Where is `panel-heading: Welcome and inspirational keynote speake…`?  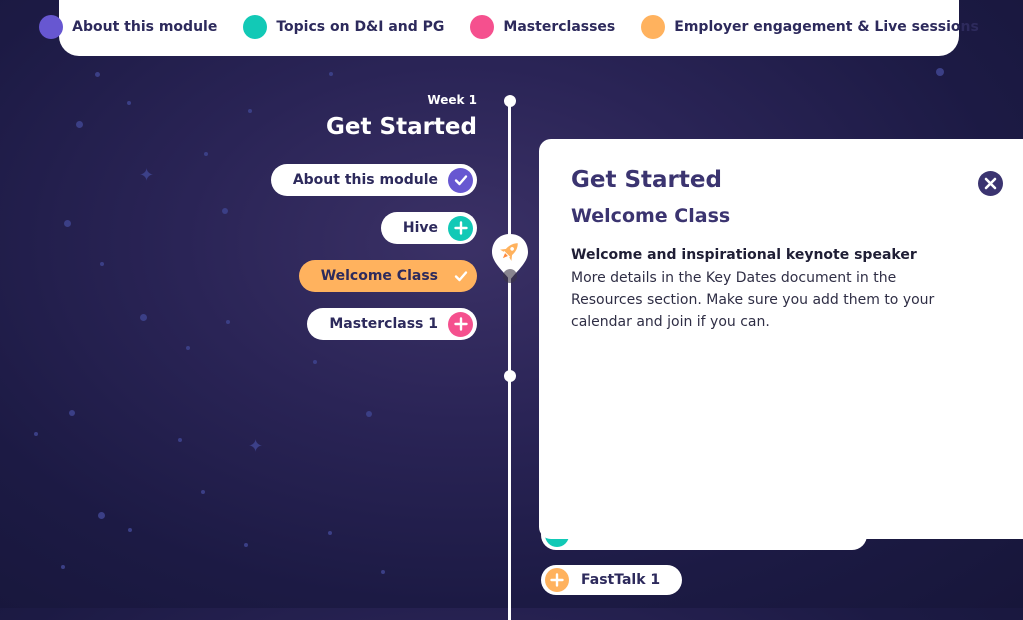 panel-heading: Welcome and inspirational keynote speake… is located at coordinates (744, 255).